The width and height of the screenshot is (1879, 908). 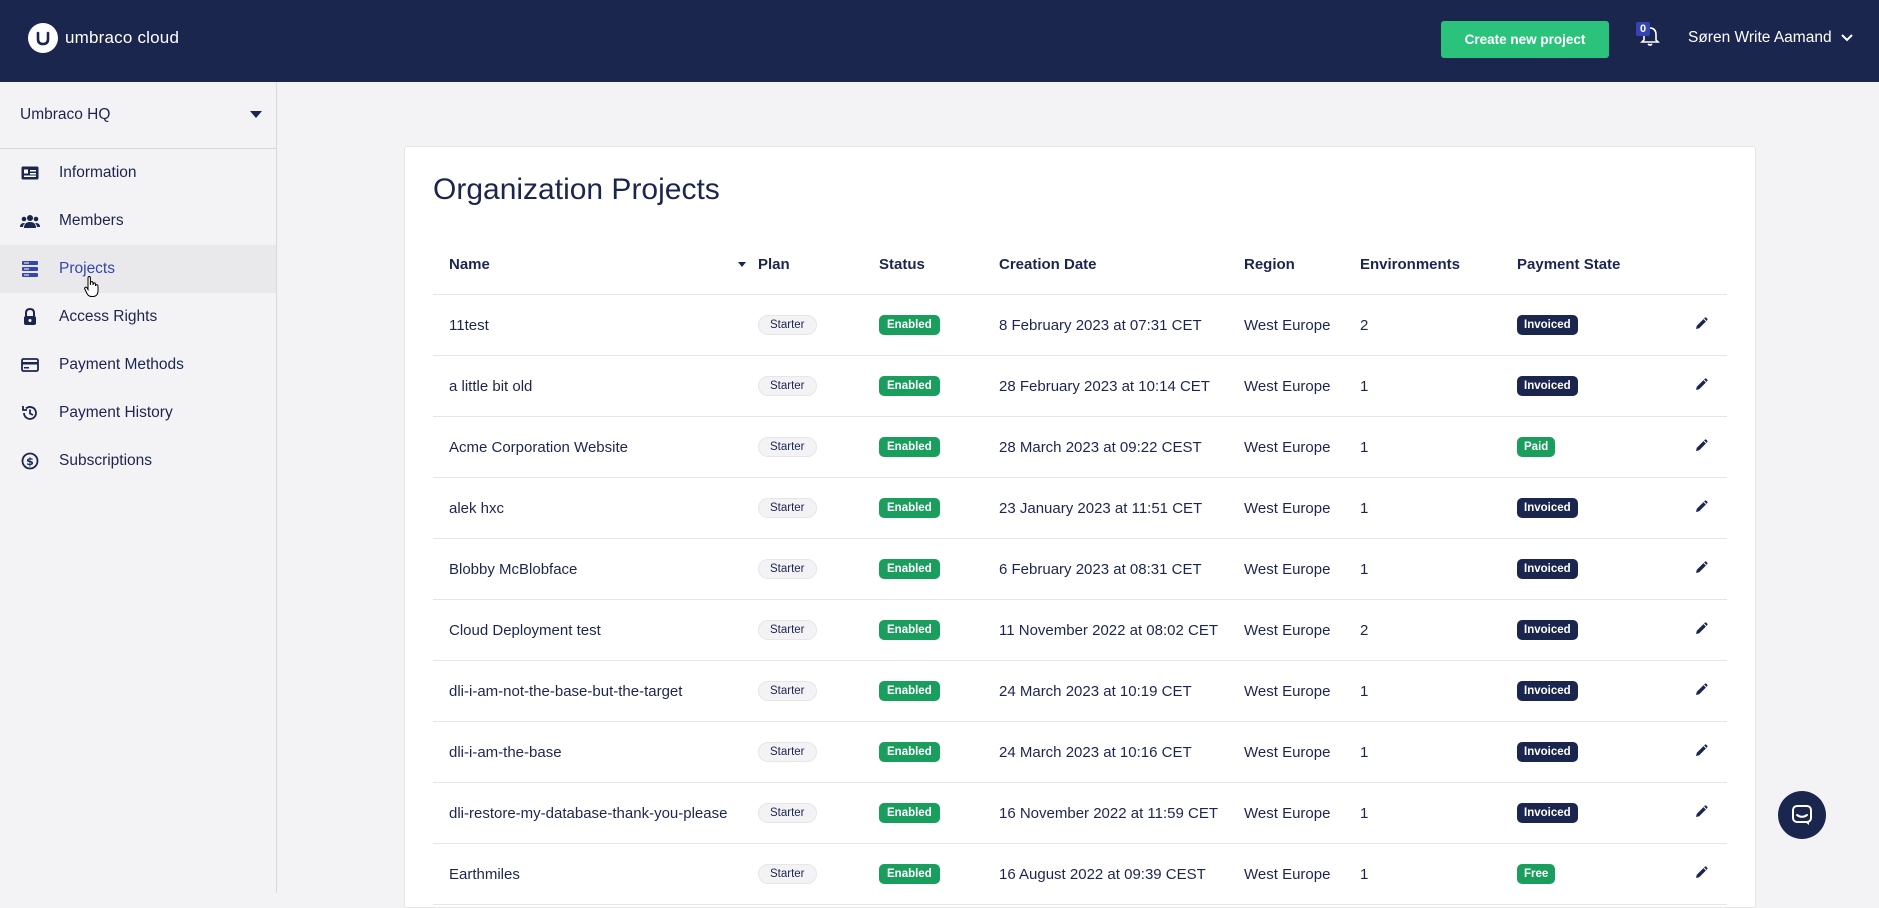 I want to click on organization-selector: Umbraco HQ, so click(x=138, y=115).